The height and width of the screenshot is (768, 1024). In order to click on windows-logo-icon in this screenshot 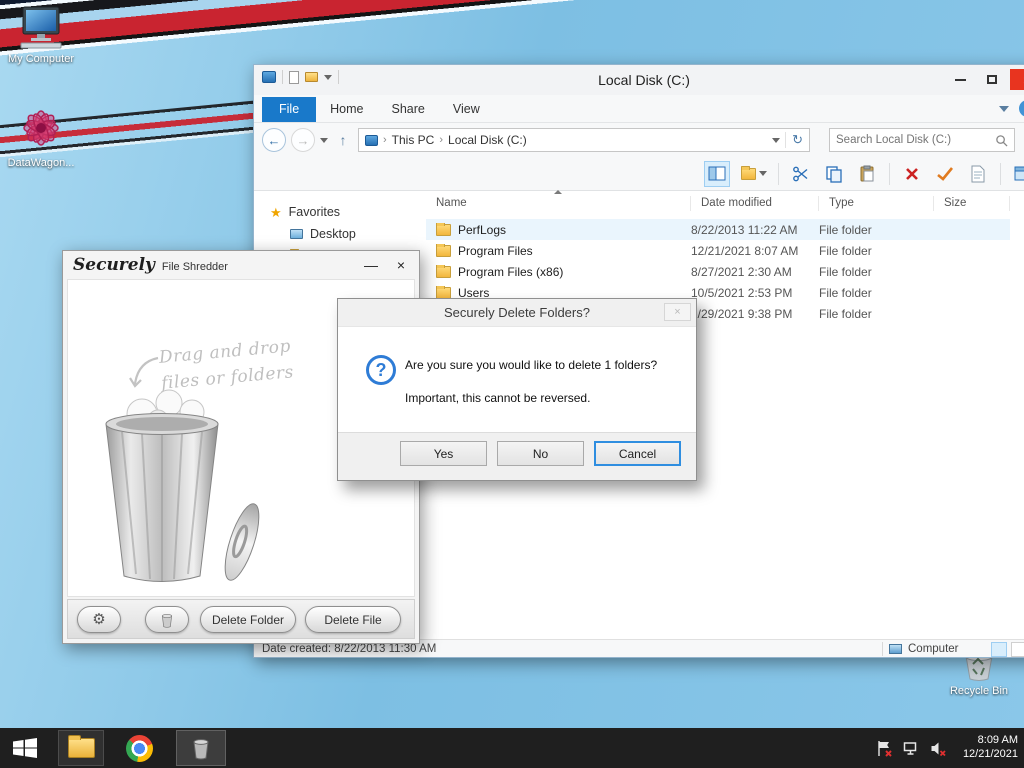, I will do `click(25, 748)`.